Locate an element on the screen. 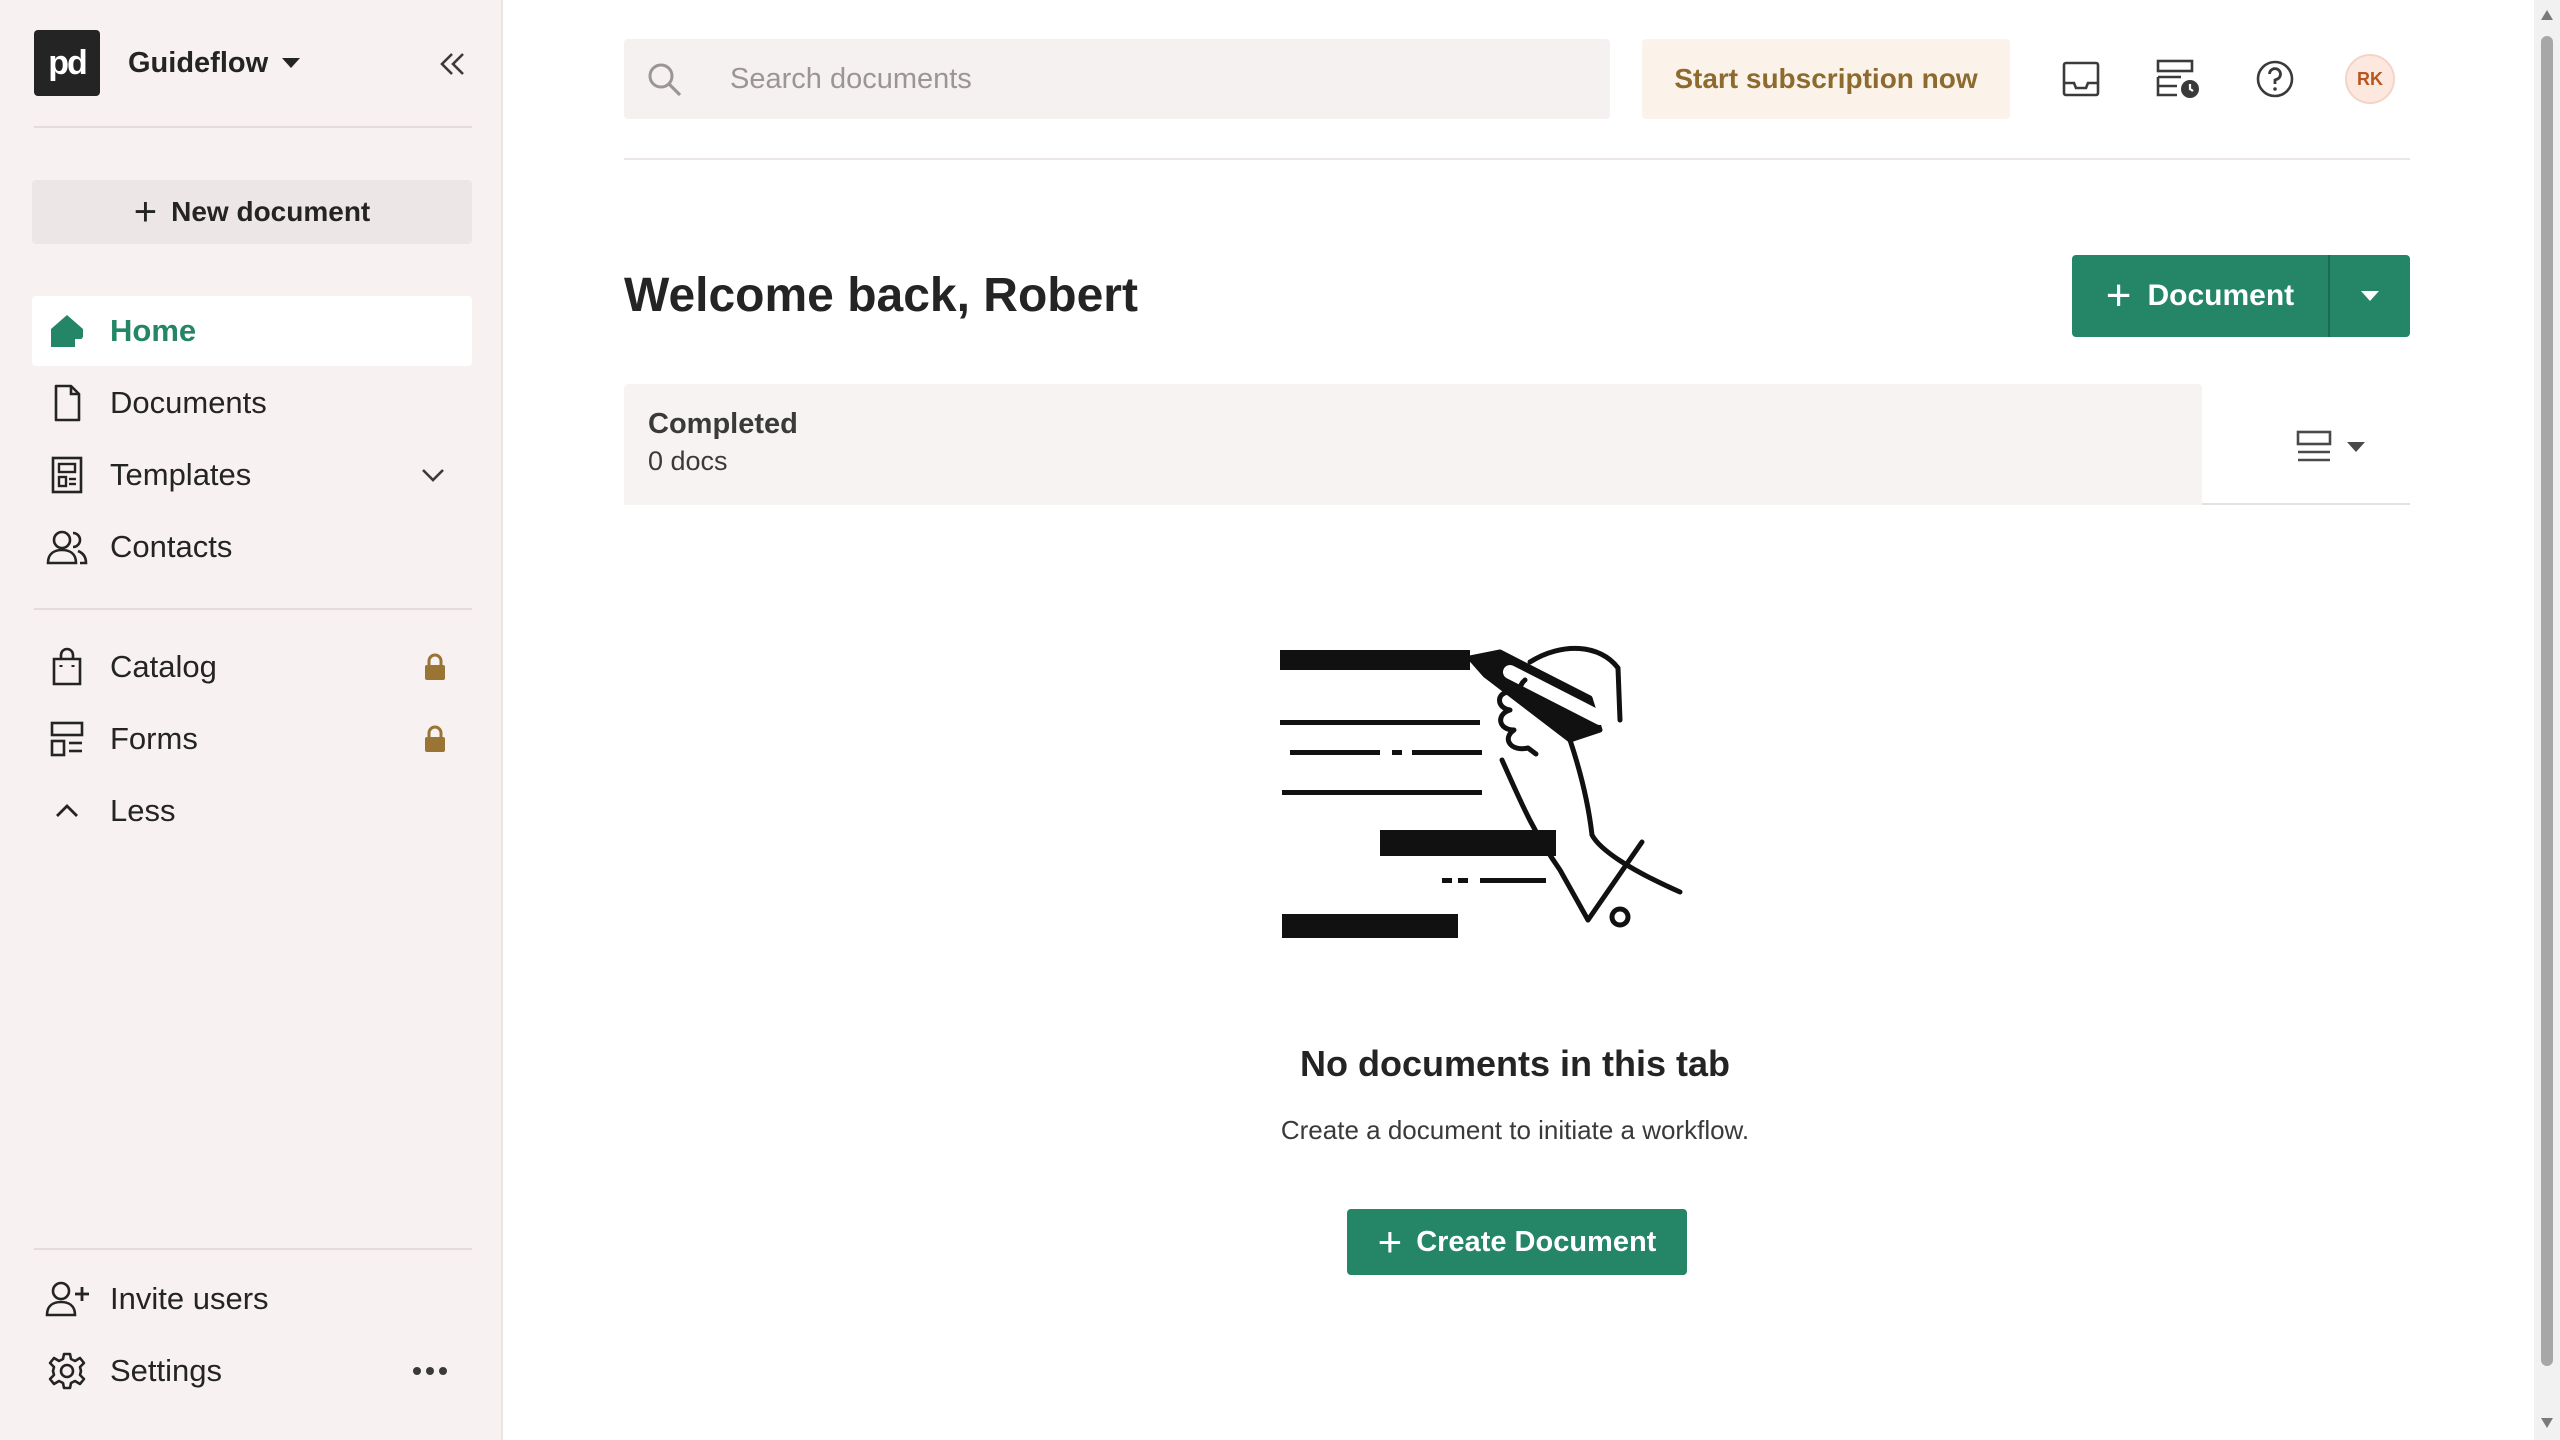 This screenshot has height=1440, width=2560. chevron-down-icon is located at coordinates (433, 475).